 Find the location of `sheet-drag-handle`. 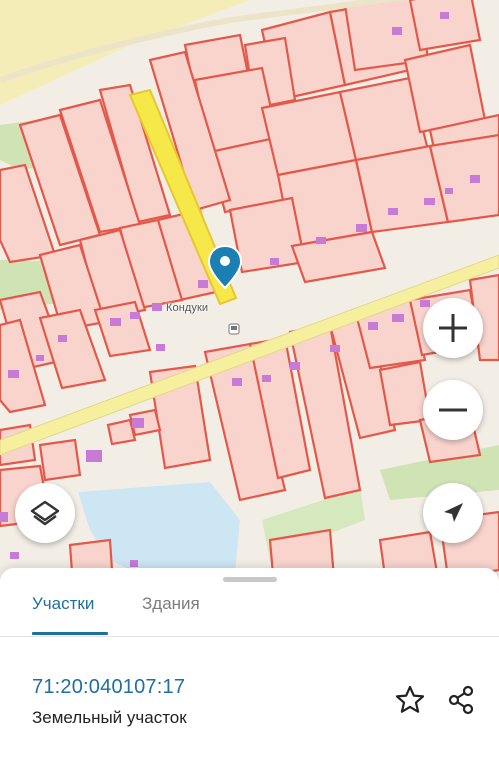

sheet-drag-handle is located at coordinates (250, 579).